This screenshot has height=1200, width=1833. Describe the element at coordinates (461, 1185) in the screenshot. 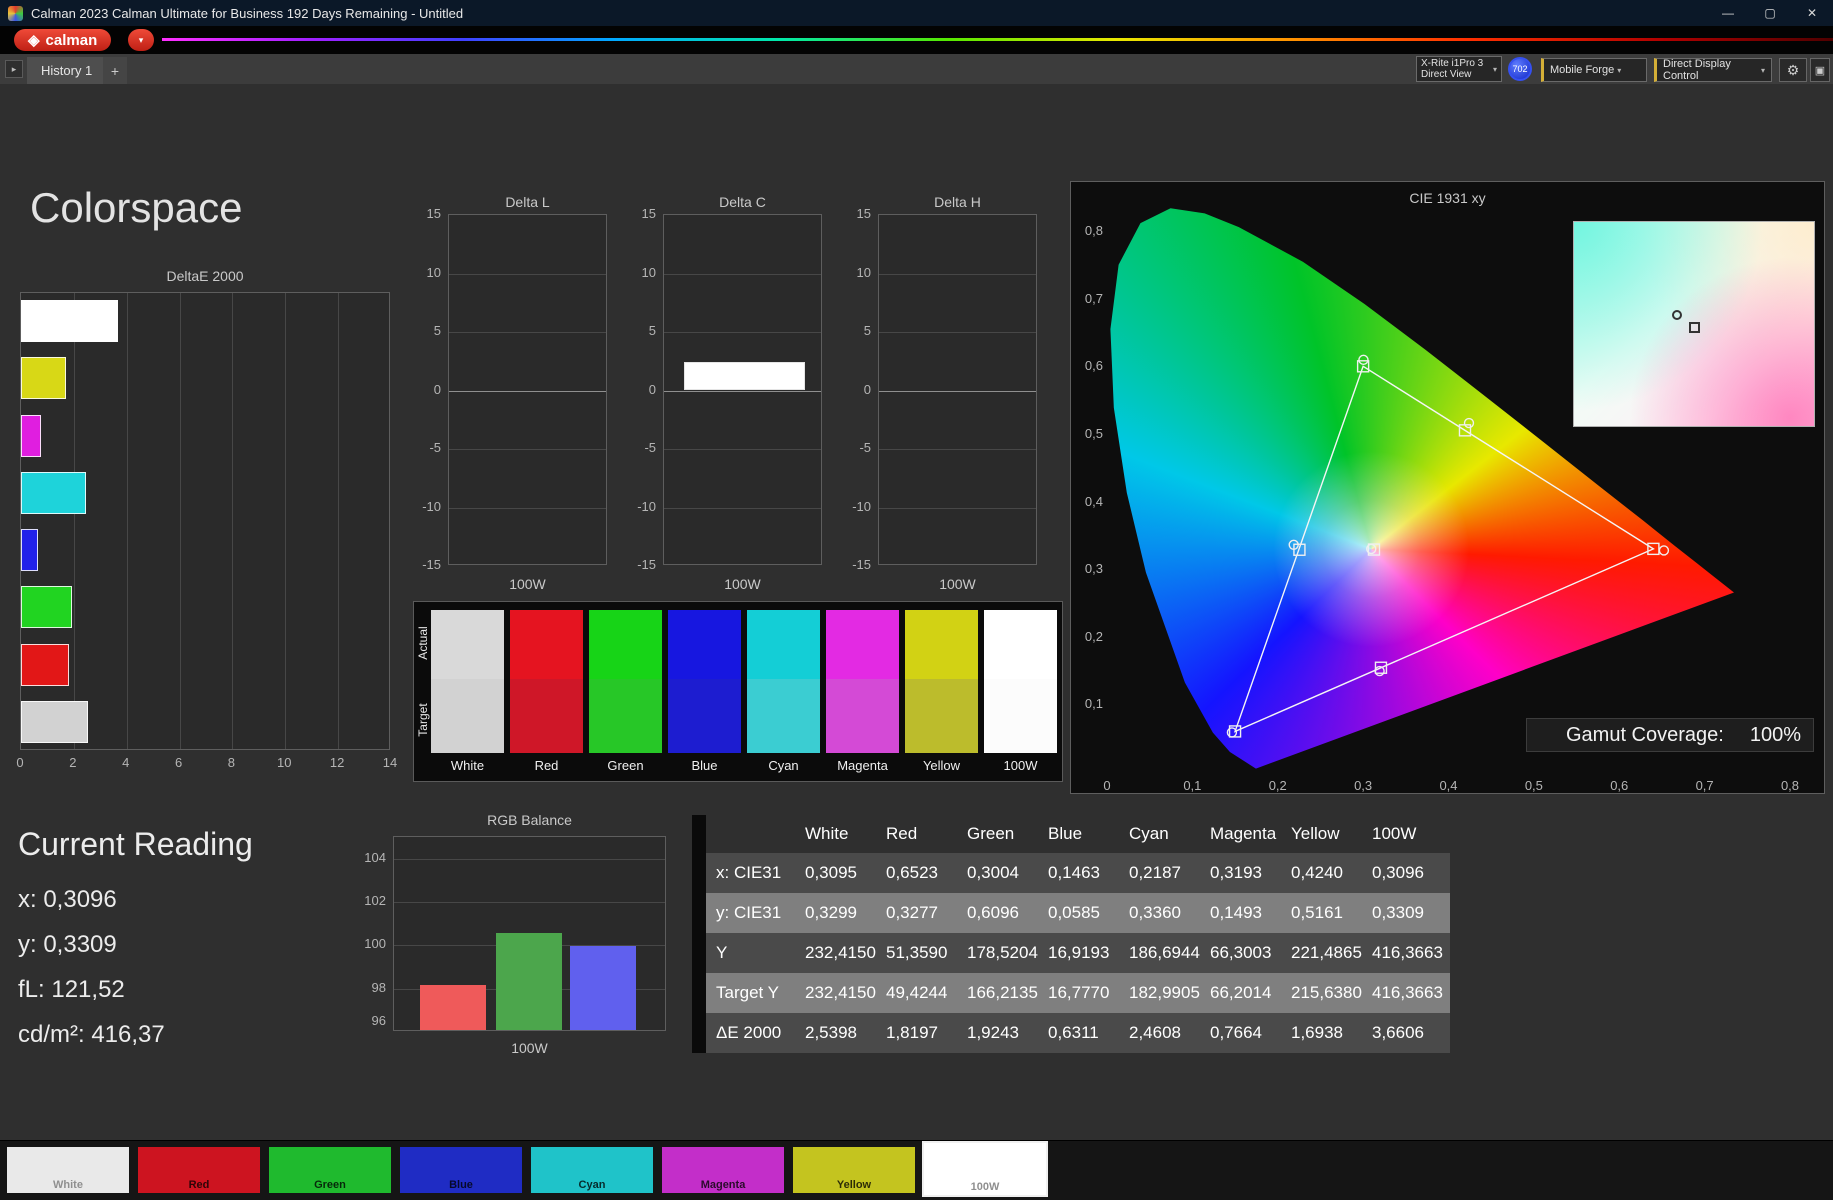

I see `patch-button-label: Blue` at that location.